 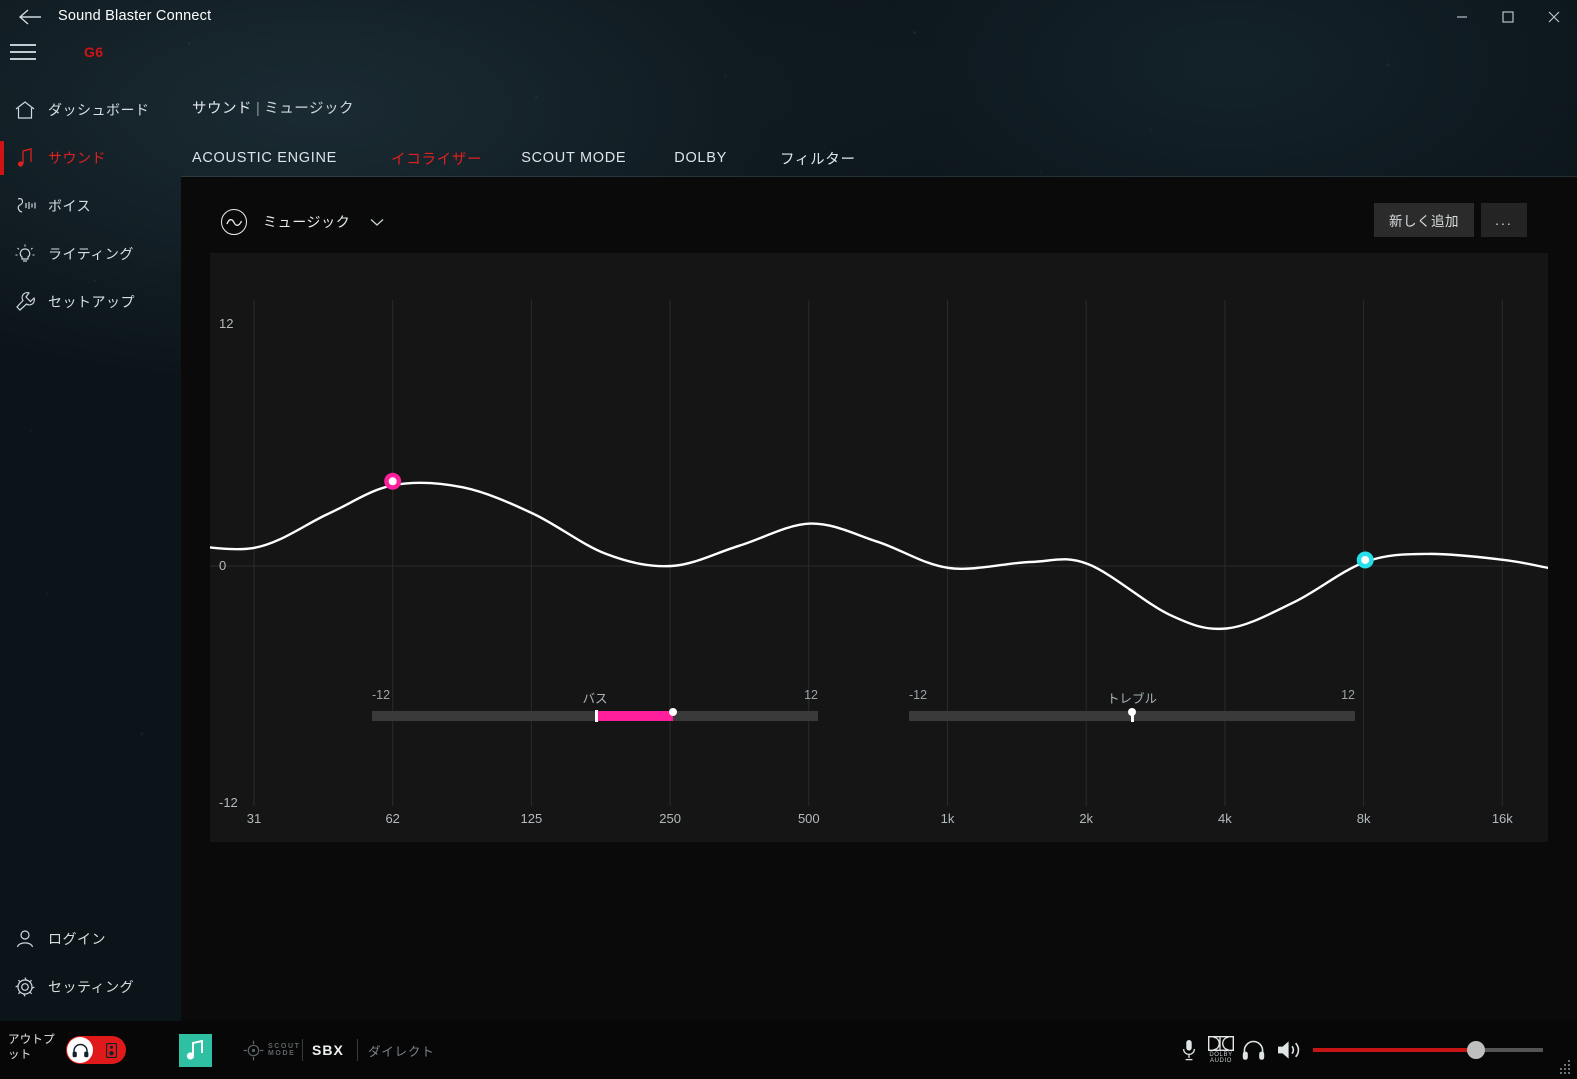 What do you see at coordinates (284, 1046) in the screenshot?
I see `scout-mode-label-top: SCOUT` at bounding box center [284, 1046].